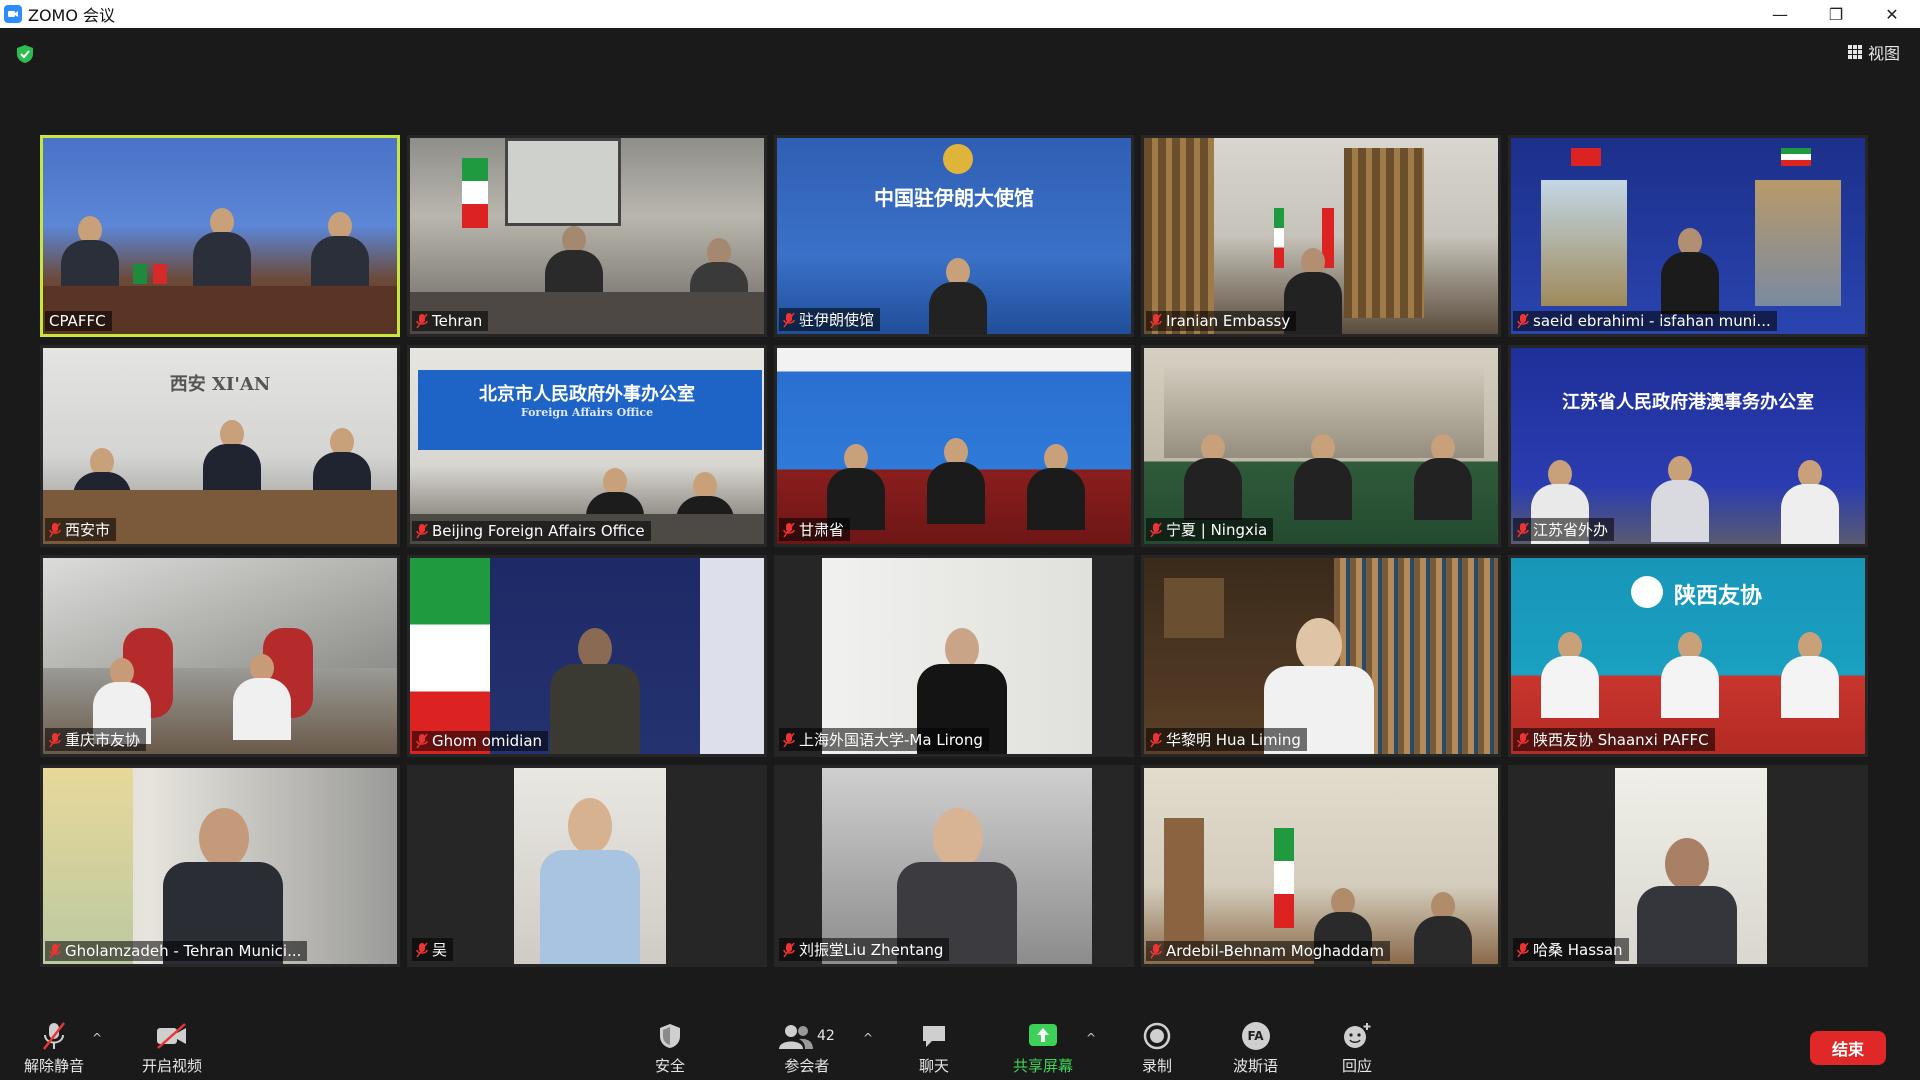  I want to click on participants-options-caret-icon: ^, so click(868, 1038).